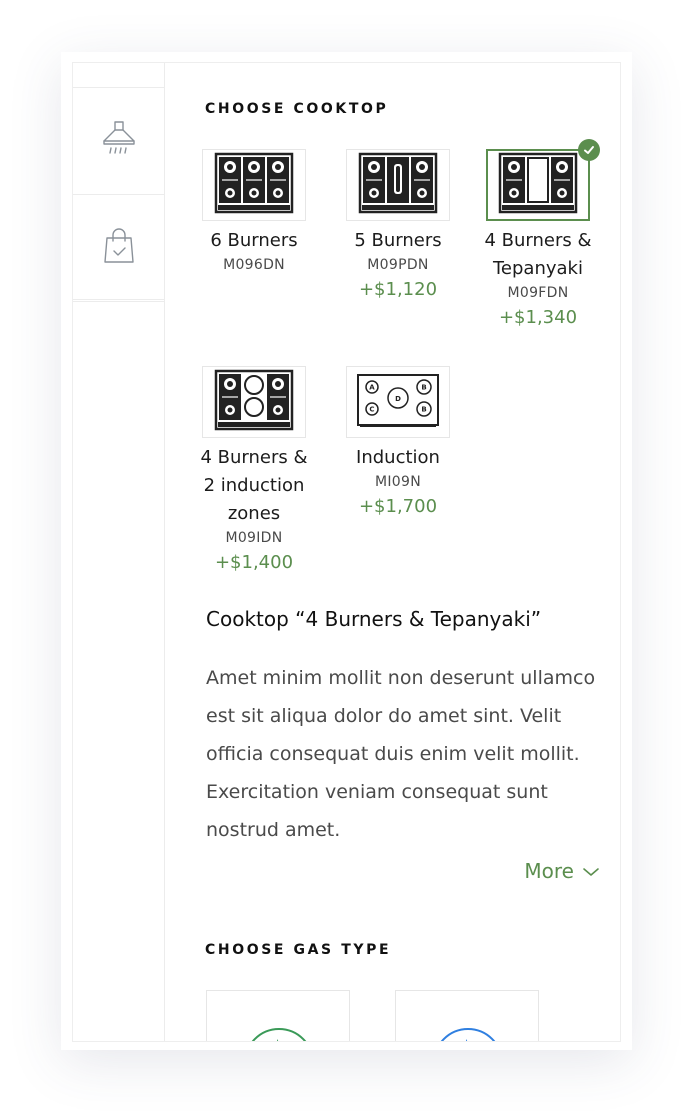 The height and width of the screenshot is (1120, 691). What do you see at coordinates (549, 871) in the screenshot?
I see `more-label: More` at bounding box center [549, 871].